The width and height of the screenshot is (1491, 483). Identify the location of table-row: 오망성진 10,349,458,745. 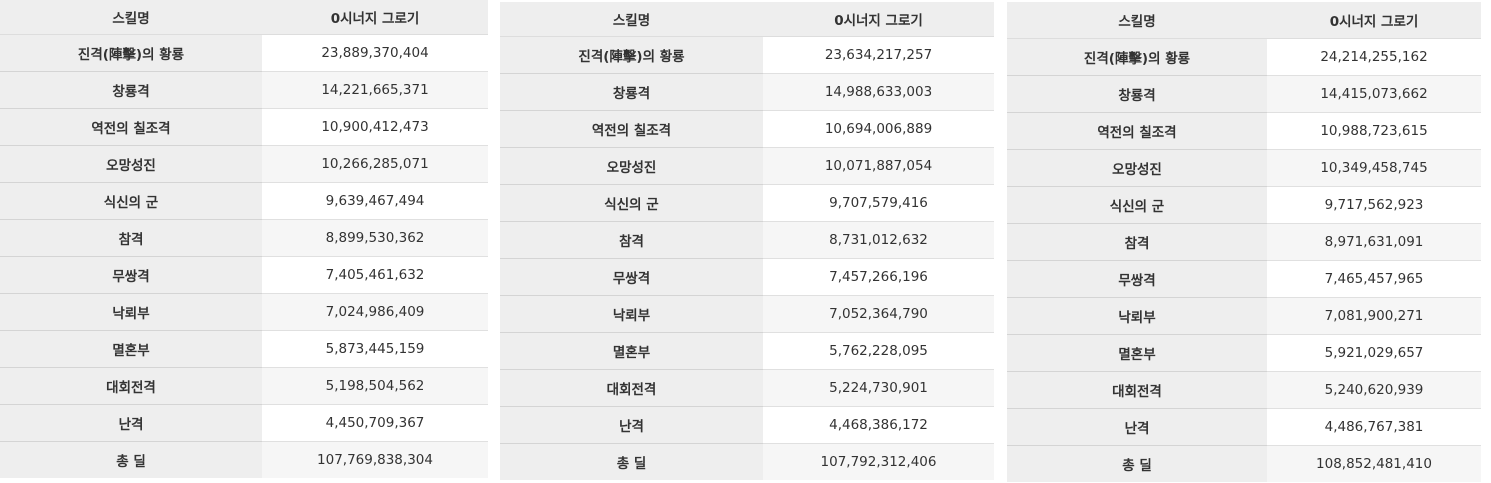
(1244, 168).